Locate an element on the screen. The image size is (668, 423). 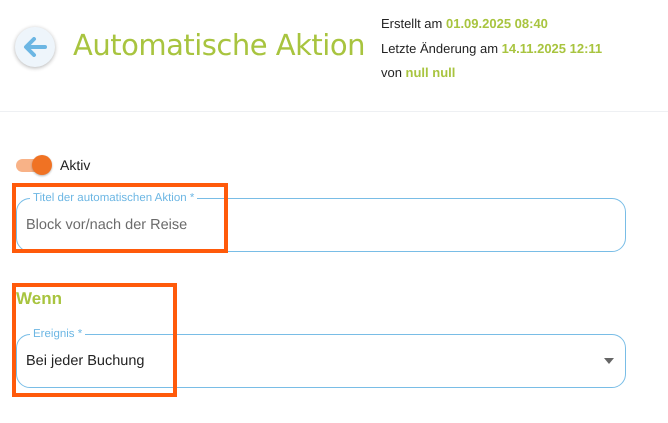
back-arrow-icon is located at coordinates (35, 47).